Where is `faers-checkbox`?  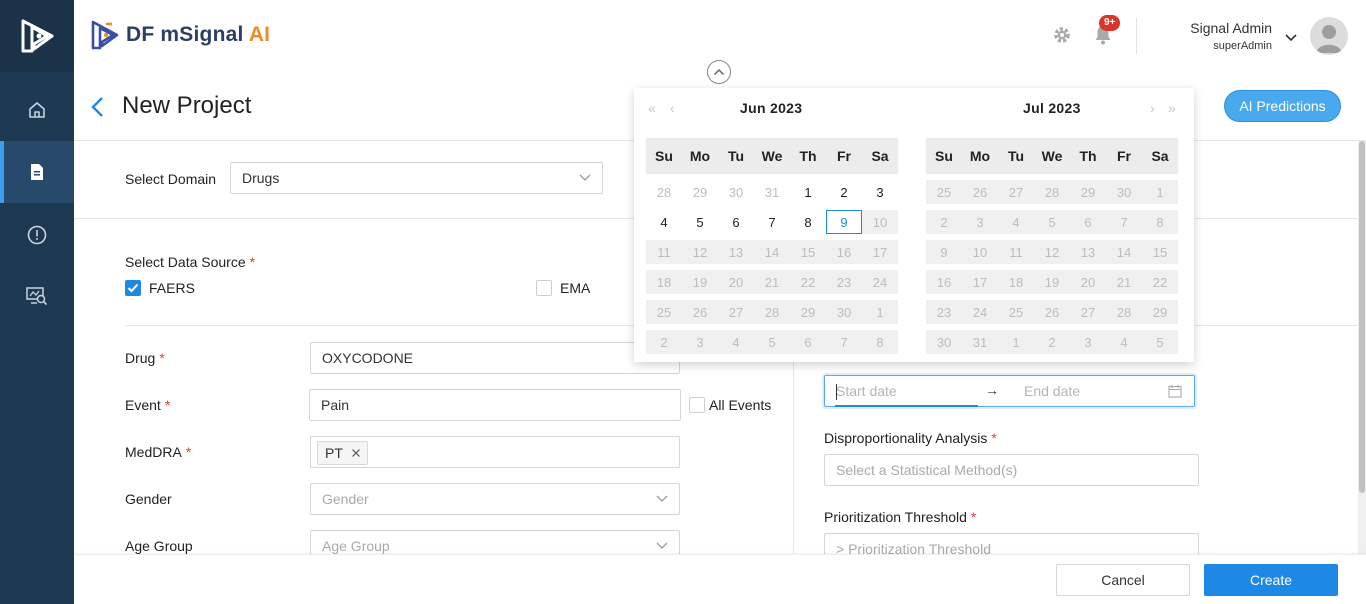
faers-checkbox is located at coordinates (133, 288).